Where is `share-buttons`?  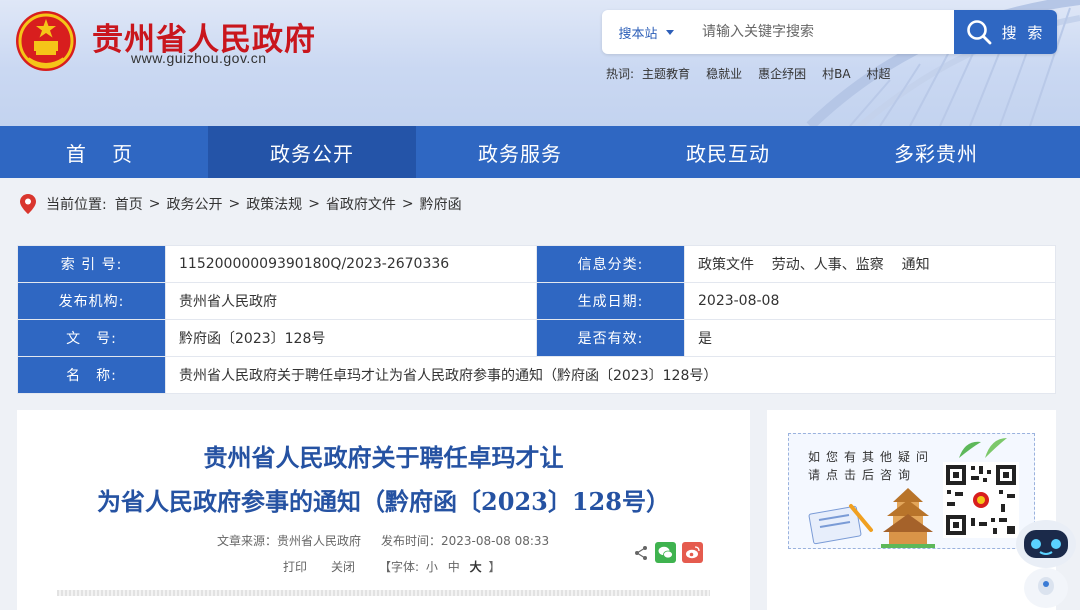
share-buttons is located at coordinates (668, 552).